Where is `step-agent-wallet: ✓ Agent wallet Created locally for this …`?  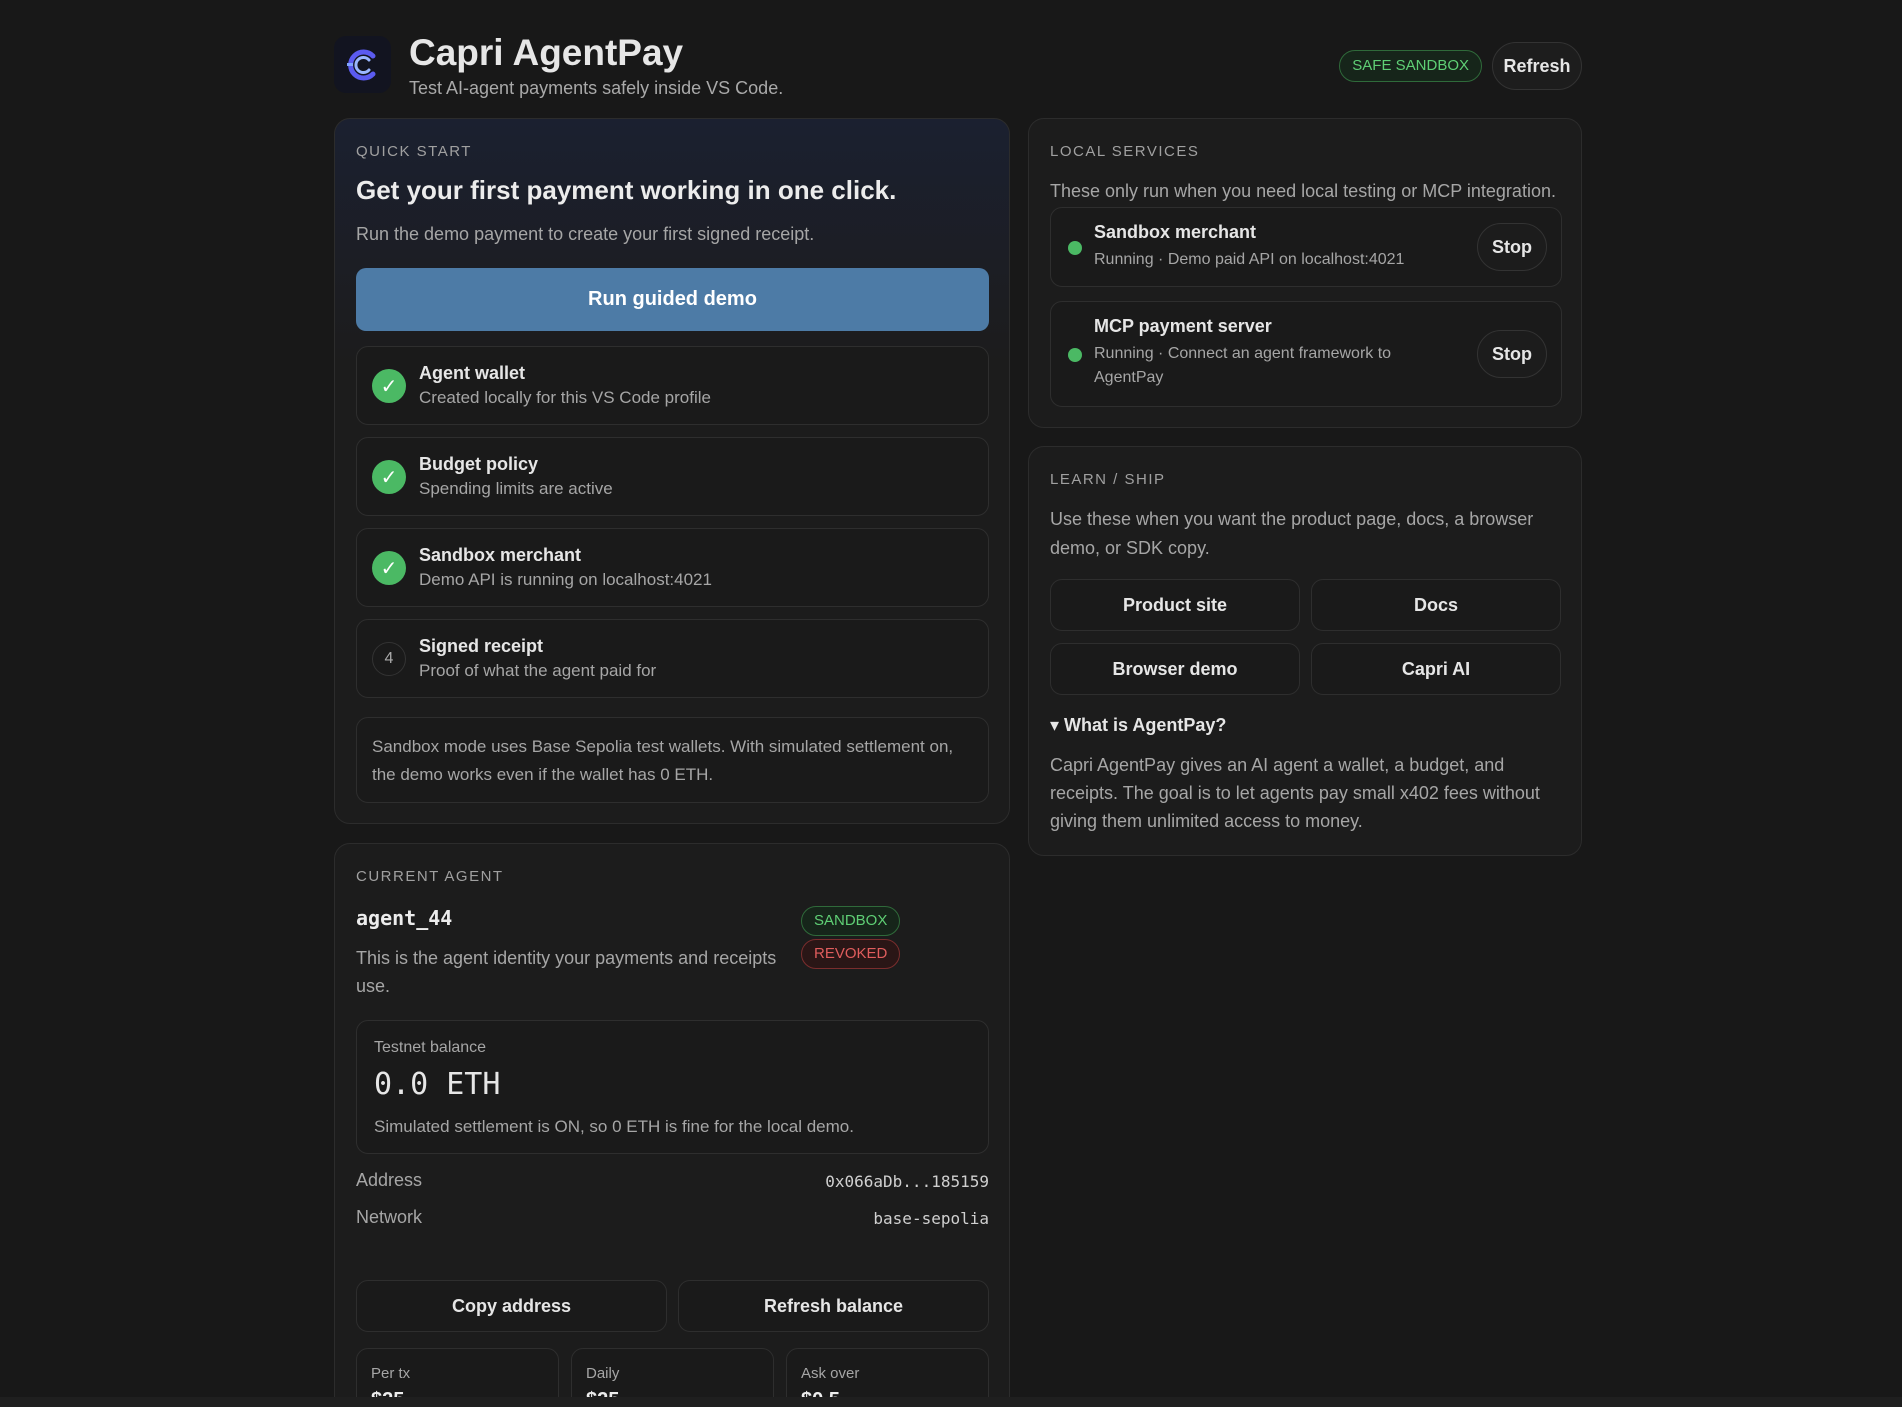
step-agent-wallet: ✓ Agent wallet Created locally for this … is located at coordinates (672, 385).